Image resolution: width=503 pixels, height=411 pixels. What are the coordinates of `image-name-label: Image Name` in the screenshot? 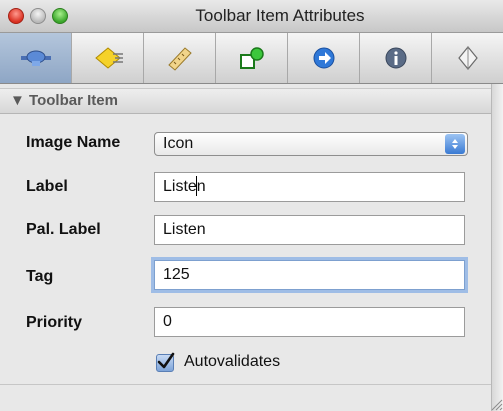 It's located at (73, 142).